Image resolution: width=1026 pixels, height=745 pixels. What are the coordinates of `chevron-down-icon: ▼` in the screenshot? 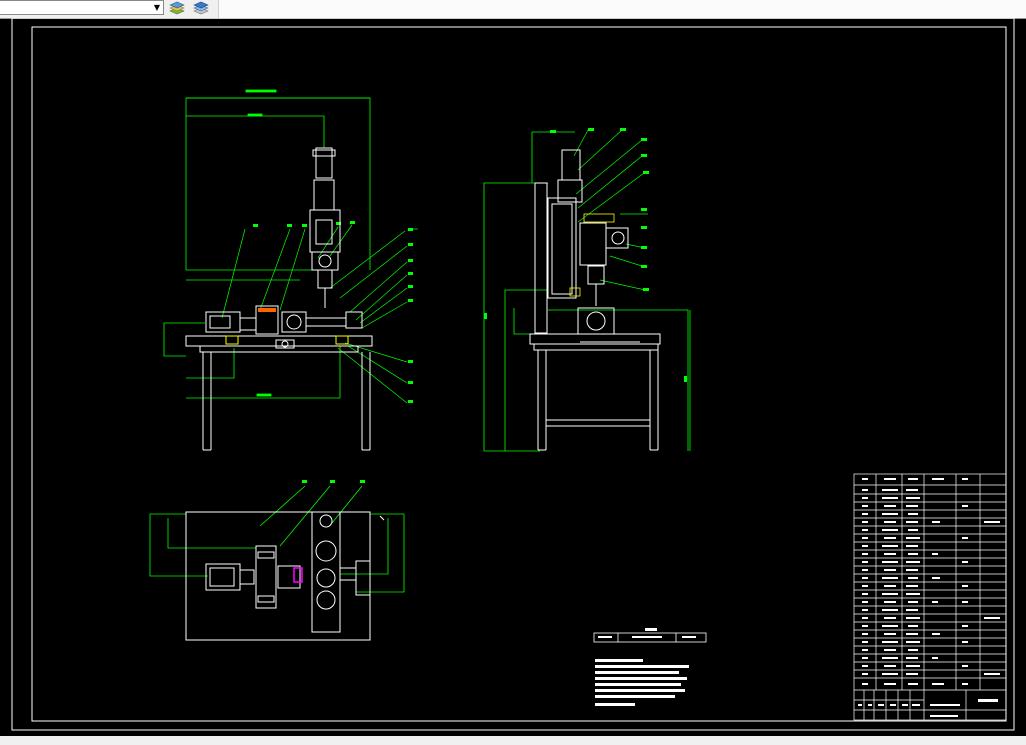 It's located at (157, 8).